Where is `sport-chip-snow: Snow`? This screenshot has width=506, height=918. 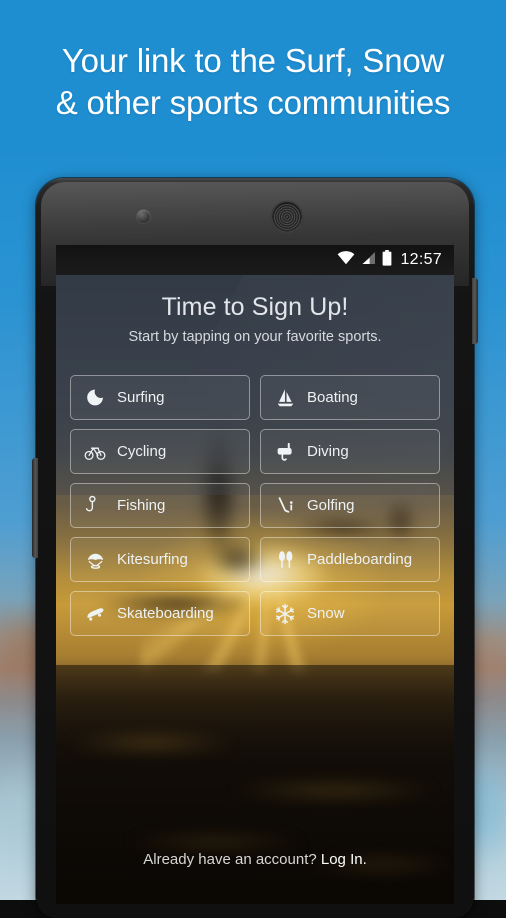 sport-chip-snow: Snow is located at coordinates (350, 613).